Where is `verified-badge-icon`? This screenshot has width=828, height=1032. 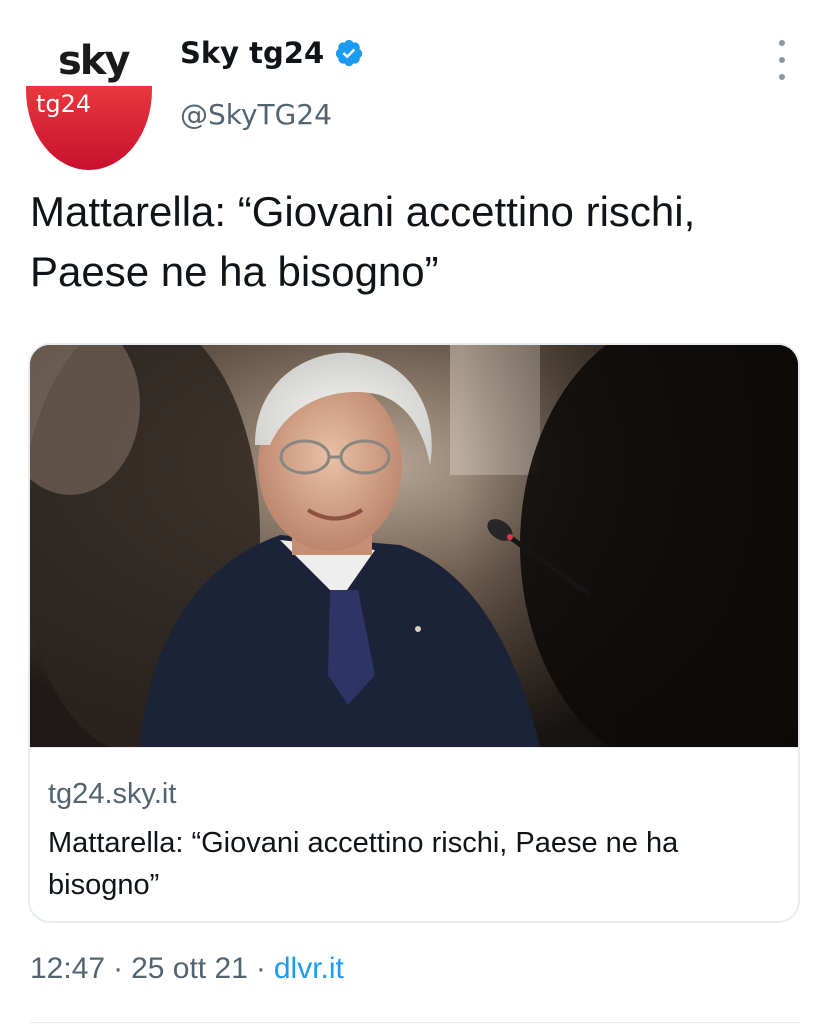
verified-badge-icon is located at coordinates (349, 53).